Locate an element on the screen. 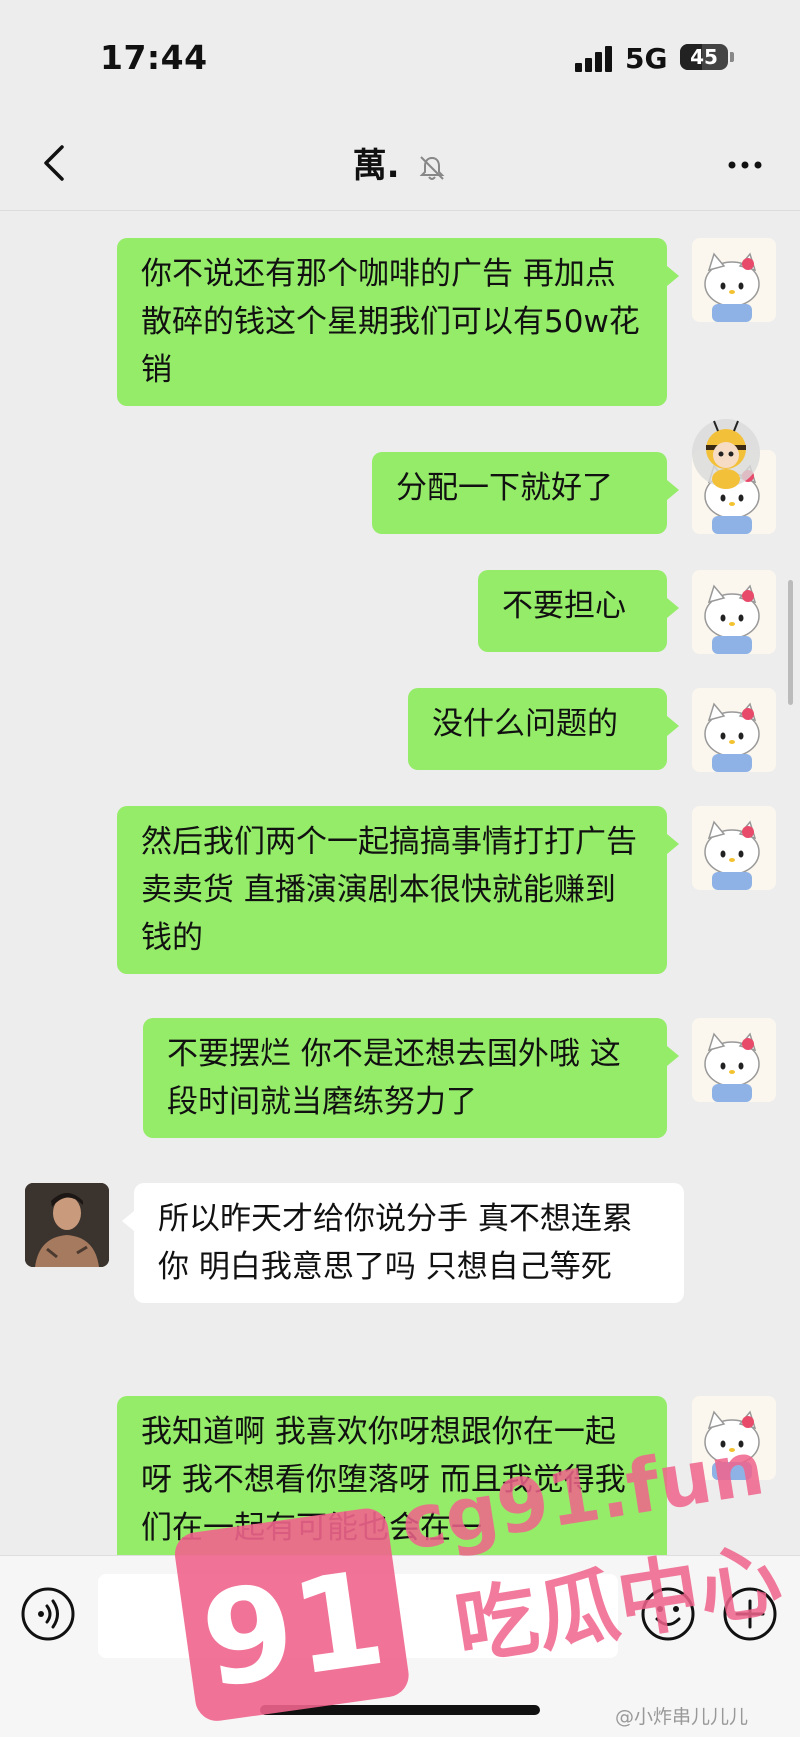 The width and height of the screenshot is (800, 1737). battery-tip is located at coordinates (732, 57).